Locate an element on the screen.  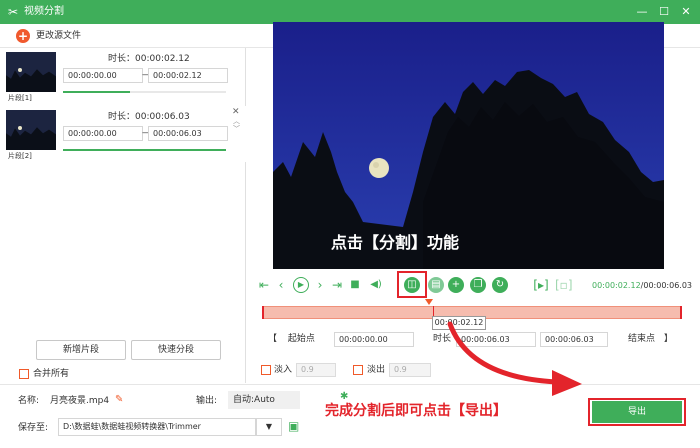
fade-out-input: 0.9 is located at coordinates (410, 370).